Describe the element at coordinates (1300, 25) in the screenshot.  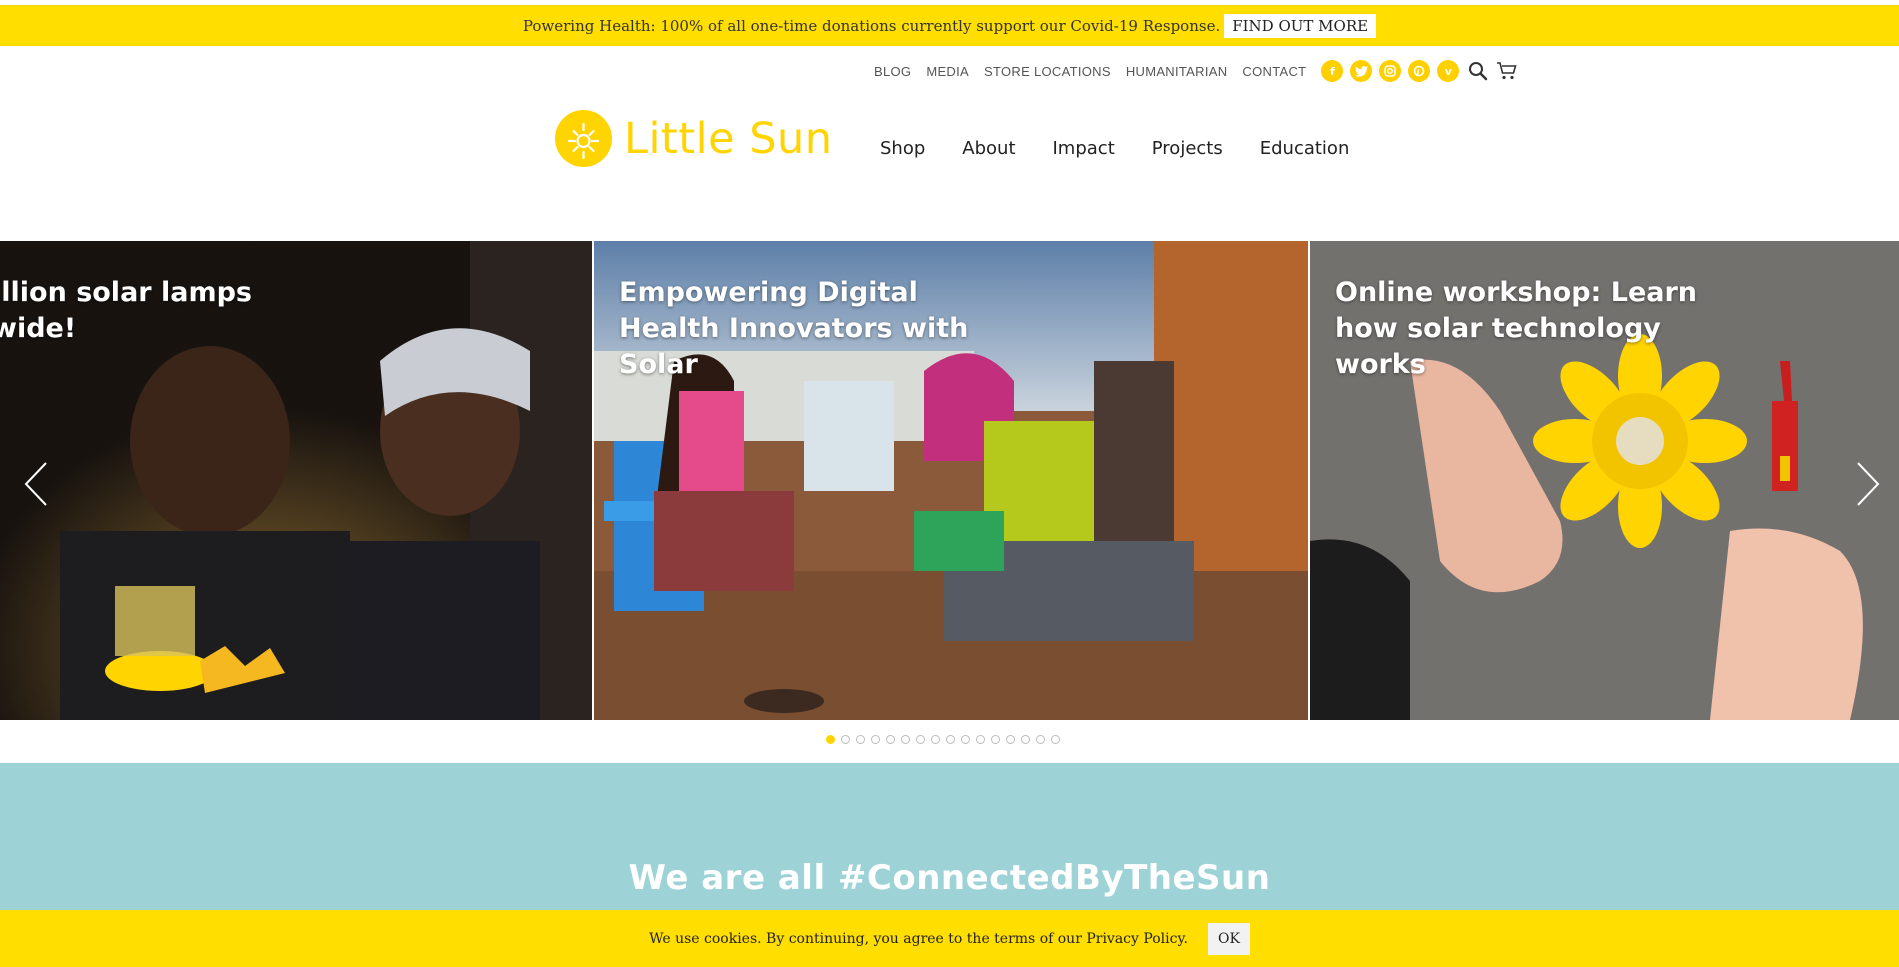
I see `find-out-more-button: FIND OUT MORE` at that location.